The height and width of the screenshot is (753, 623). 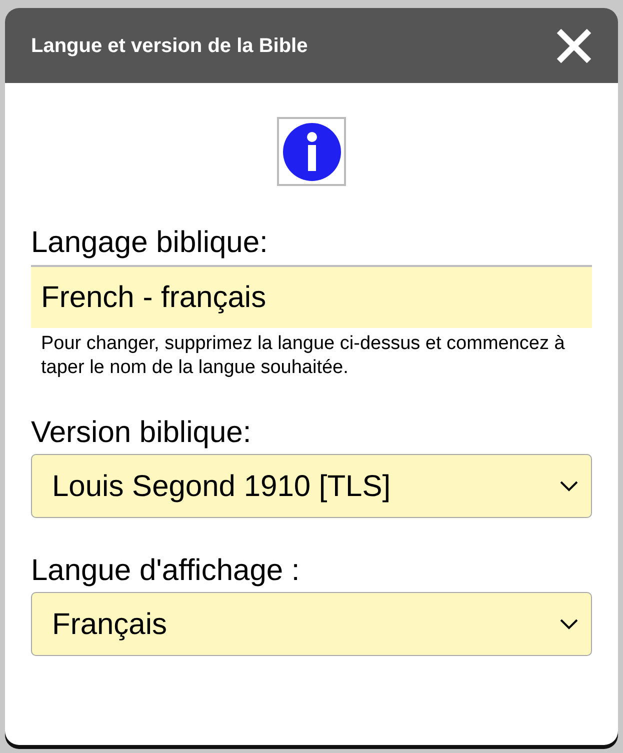 I want to click on info-button, so click(x=311, y=151).